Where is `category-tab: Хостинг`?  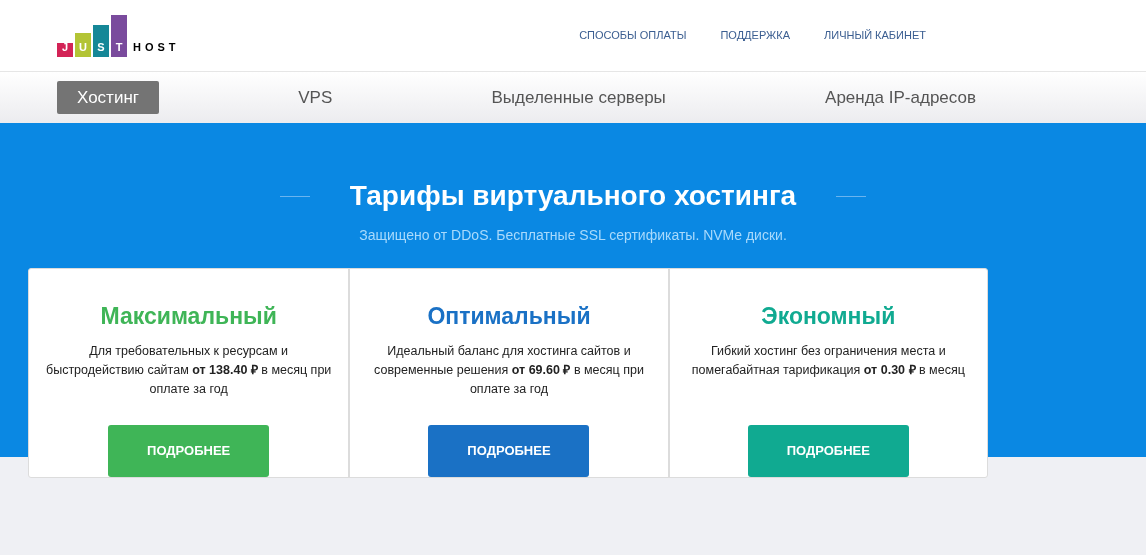
category-tab: Хостинг is located at coordinates (108, 97).